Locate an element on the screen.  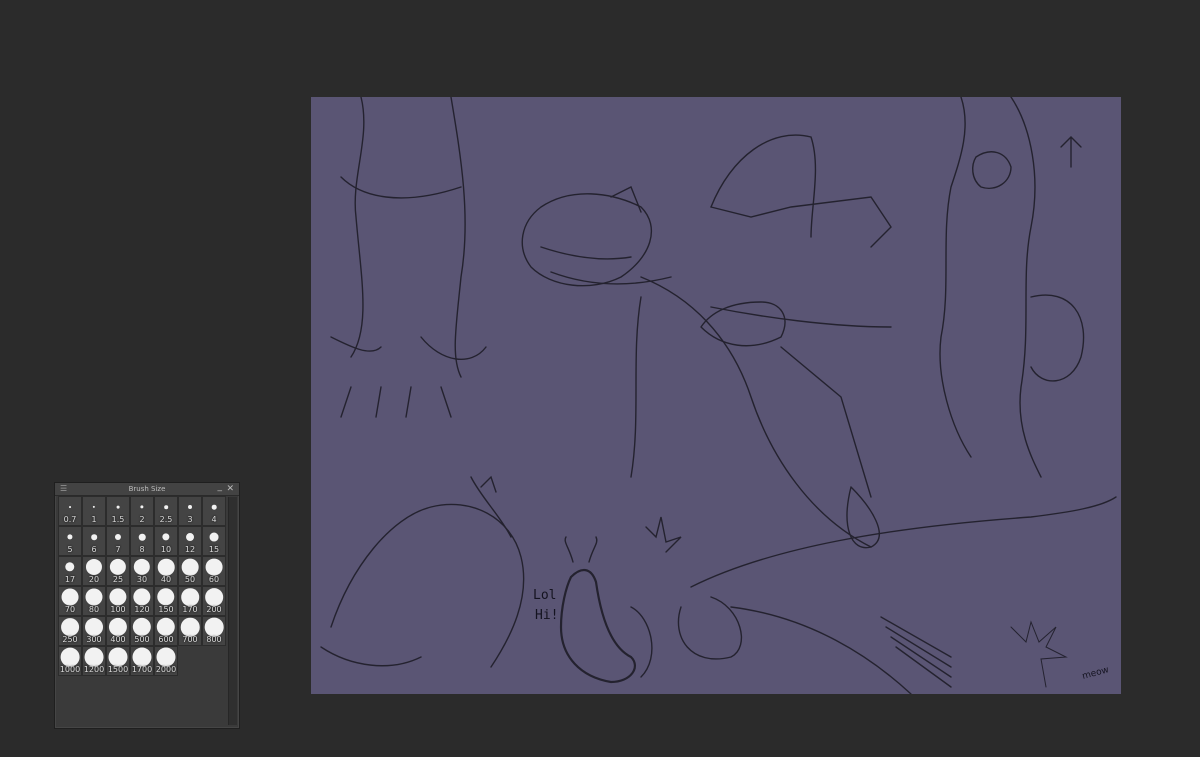
brush-size-cell: 1700 is located at coordinates (142, 661).